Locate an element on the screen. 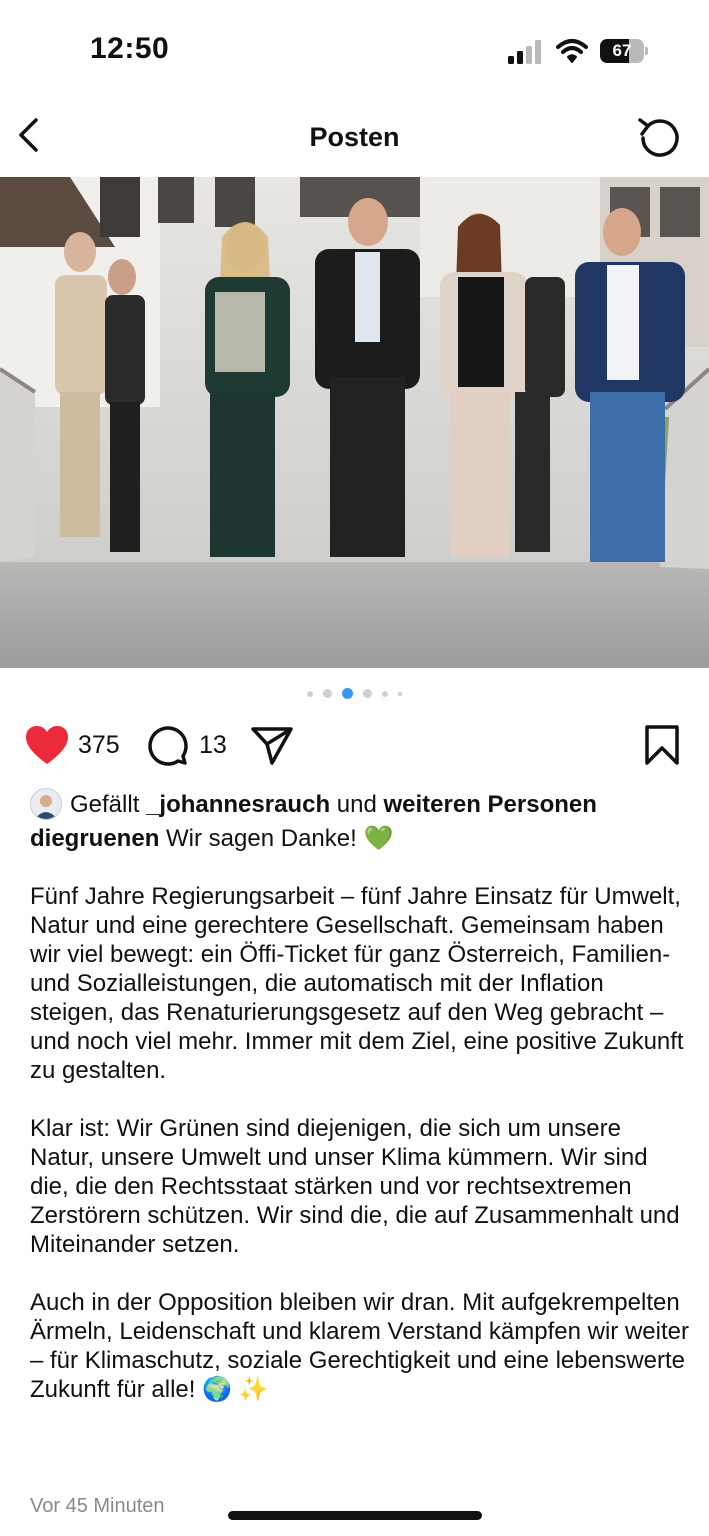 This screenshot has width=709, height=1536. heart-icon is located at coordinates (47, 745).